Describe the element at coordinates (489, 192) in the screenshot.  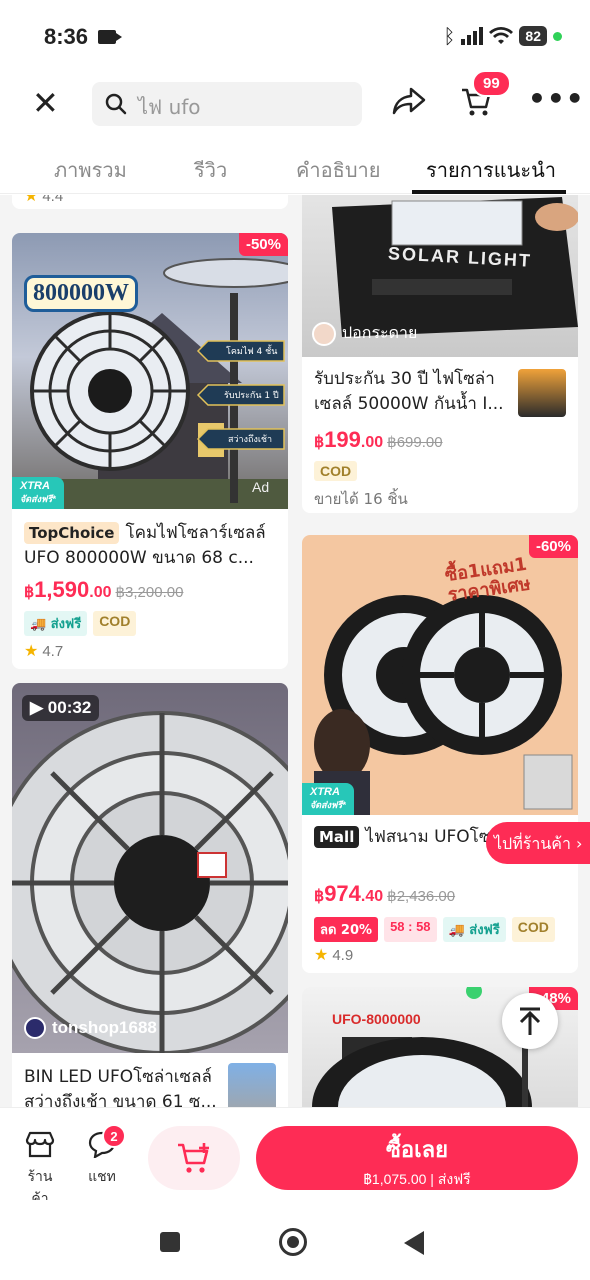
I see `active-tab-indicator` at that location.